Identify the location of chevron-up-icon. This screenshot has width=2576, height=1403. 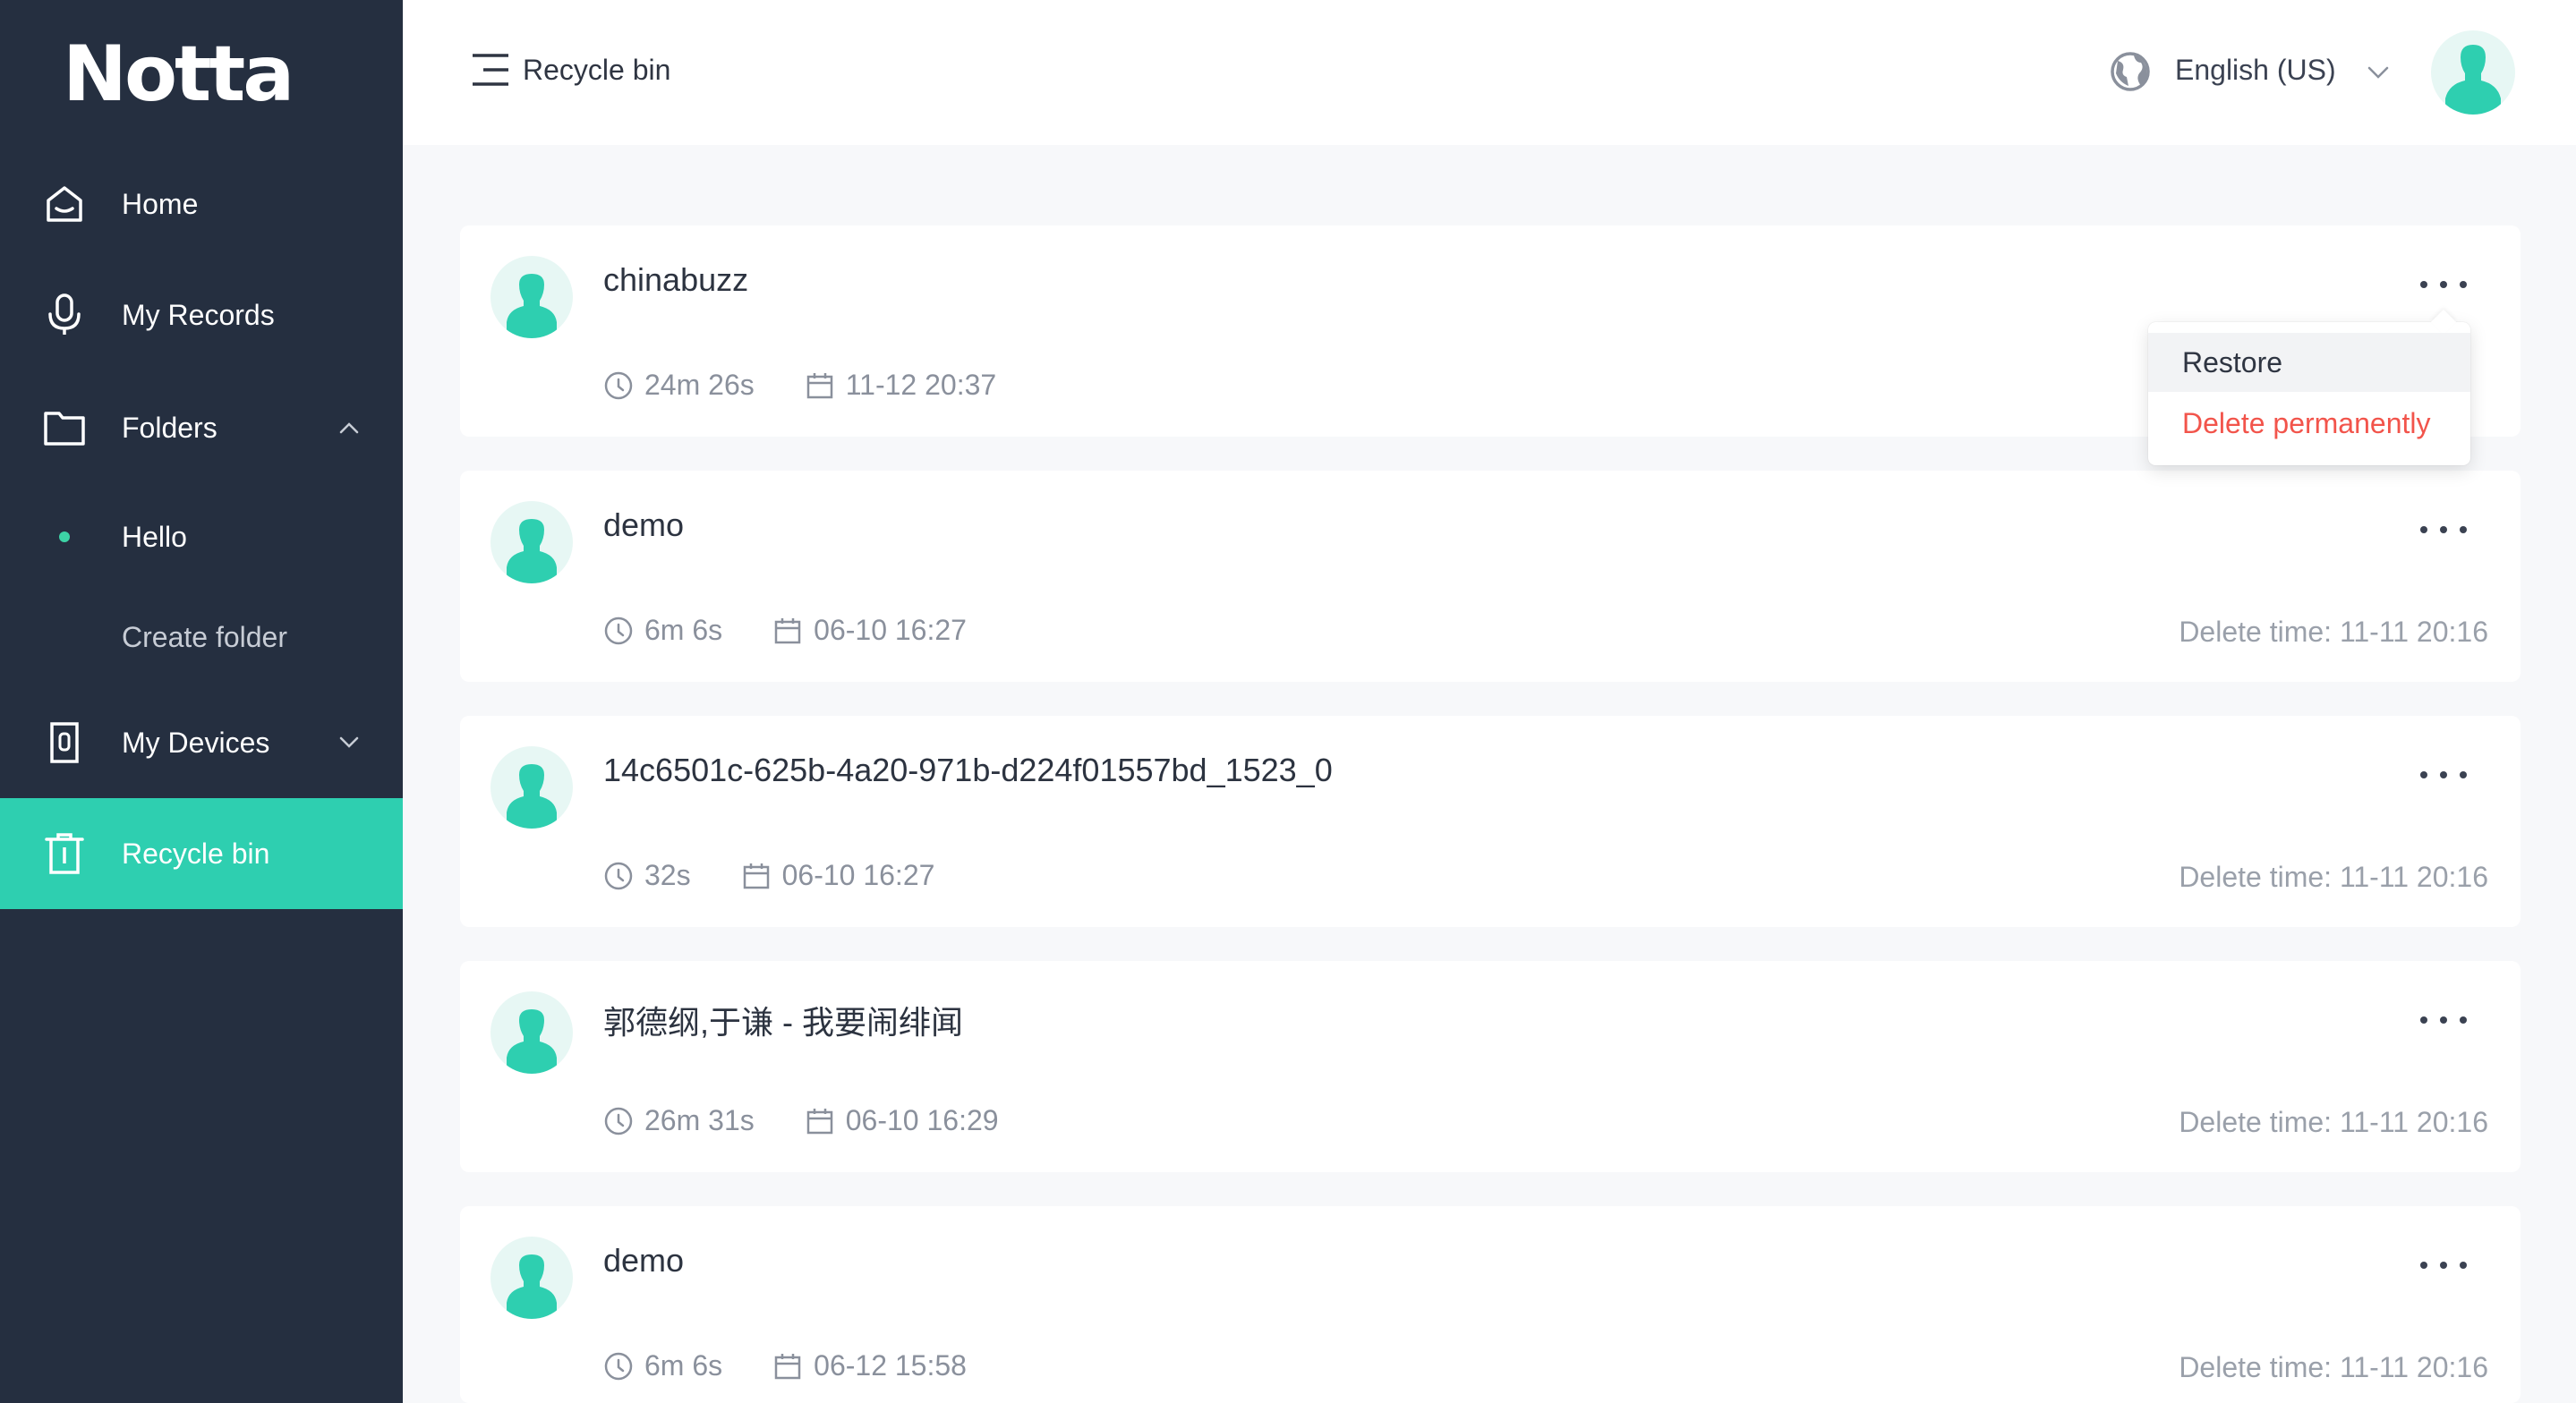
(349, 427).